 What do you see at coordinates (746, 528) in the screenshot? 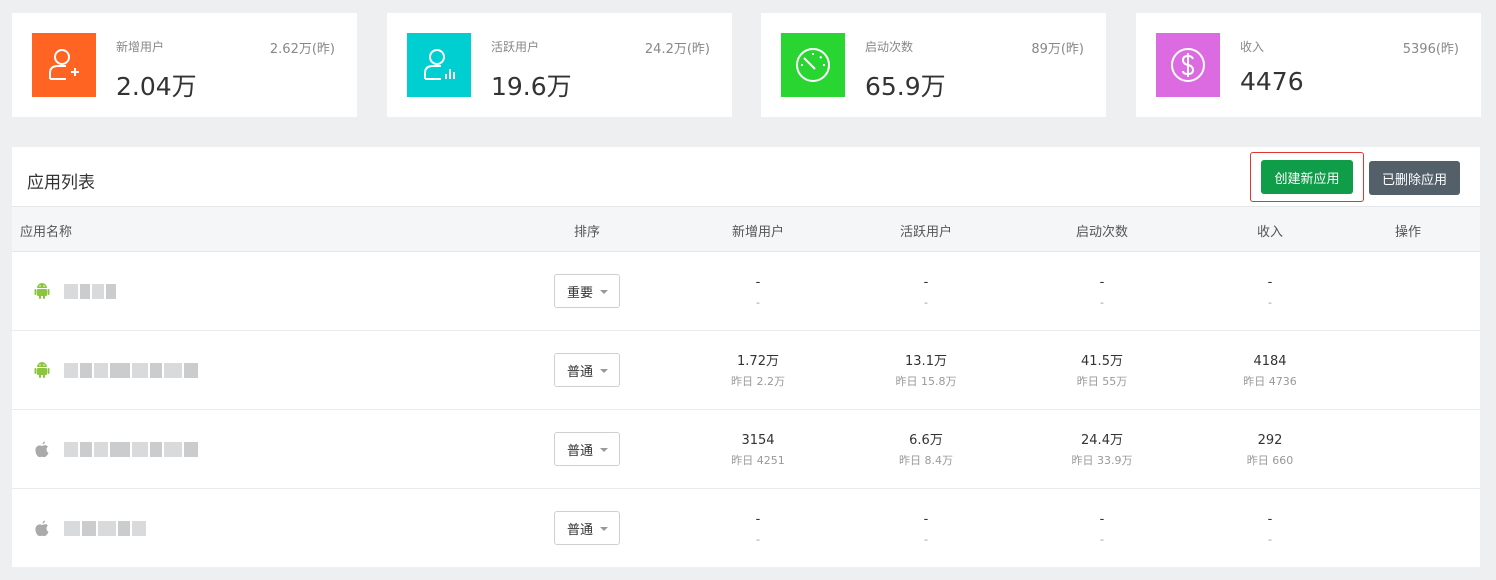
I see `table-row: 普通 - - - - - - - -` at bounding box center [746, 528].